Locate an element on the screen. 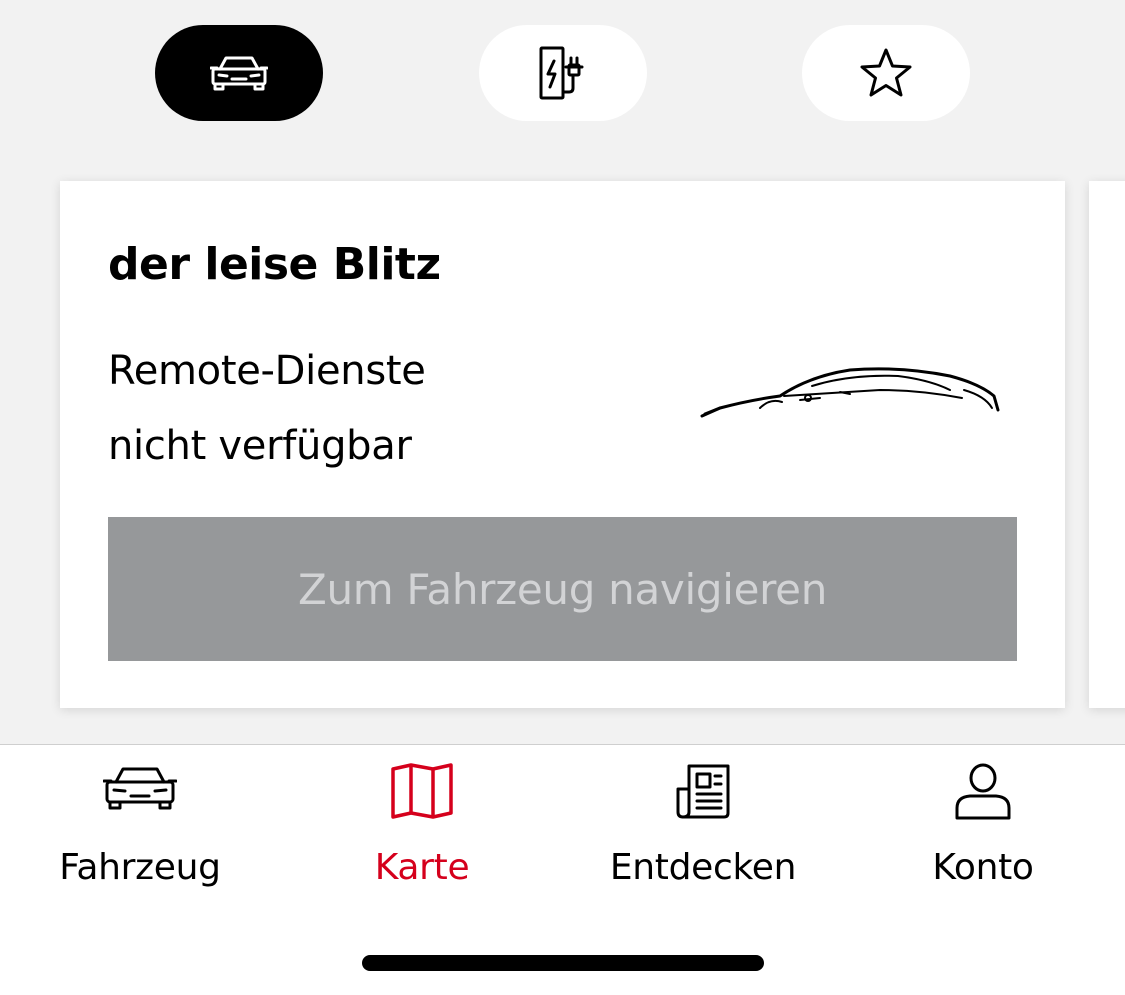 Image resolution: width=1125 pixels, height=995 pixels. star-icon is located at coordinates (886, 72).